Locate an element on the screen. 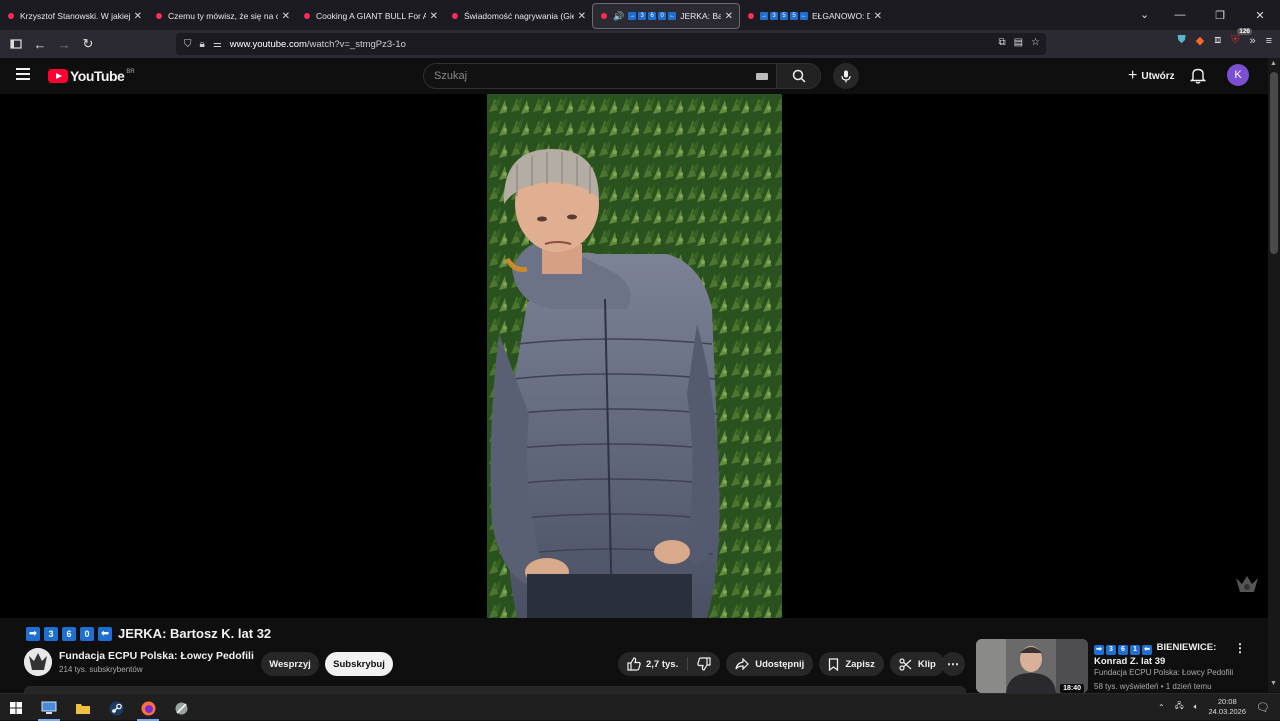  restore-icon: ❐ is located at coordinates (1220, 15).